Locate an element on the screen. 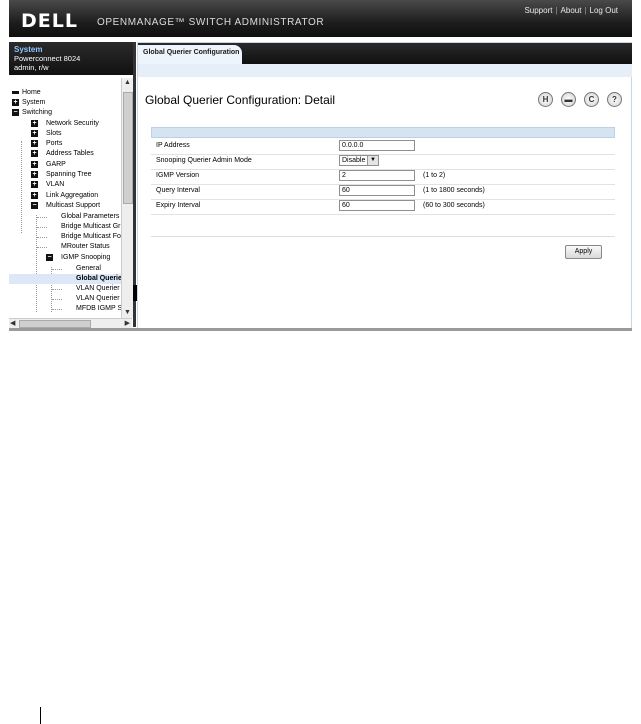 This screenshot has height=724, width=641. tree-horizontal-scrollbar: ◀ ▶ is located at coordinates (70, 323).